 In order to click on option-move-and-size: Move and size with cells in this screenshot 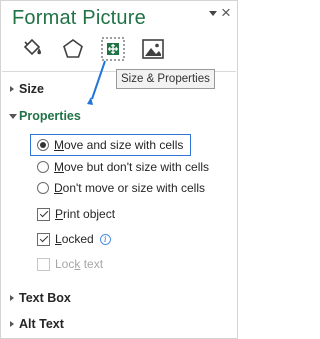, I will do `click(110, 145)`.